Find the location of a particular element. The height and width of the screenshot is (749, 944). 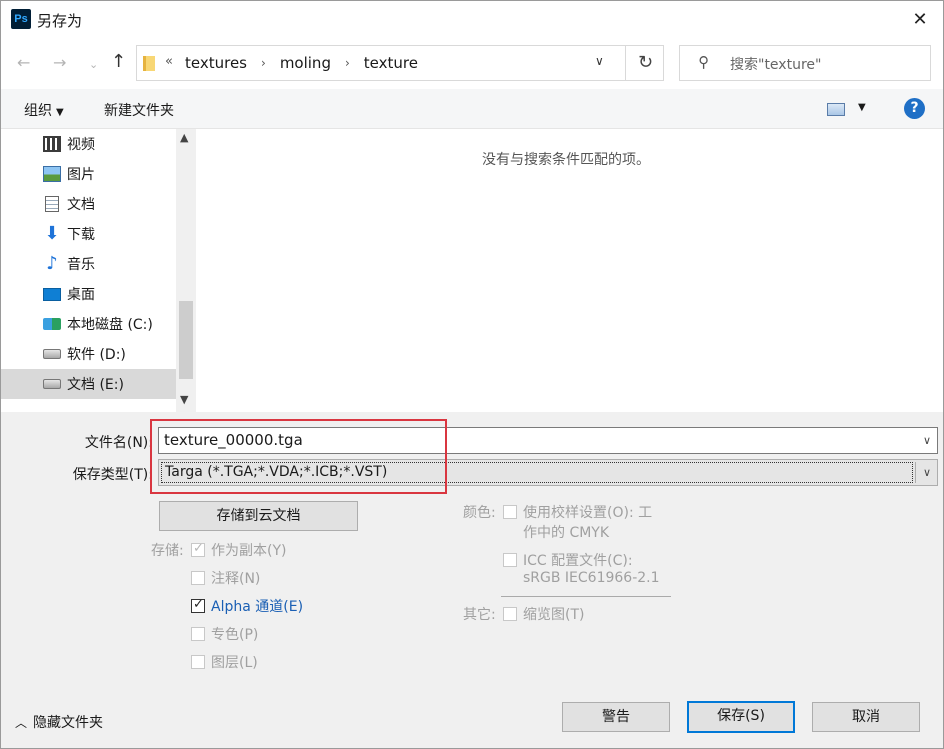

empty-results-message: 没有与搜索条件匹配的项。 is located at coordinates (566, 160).